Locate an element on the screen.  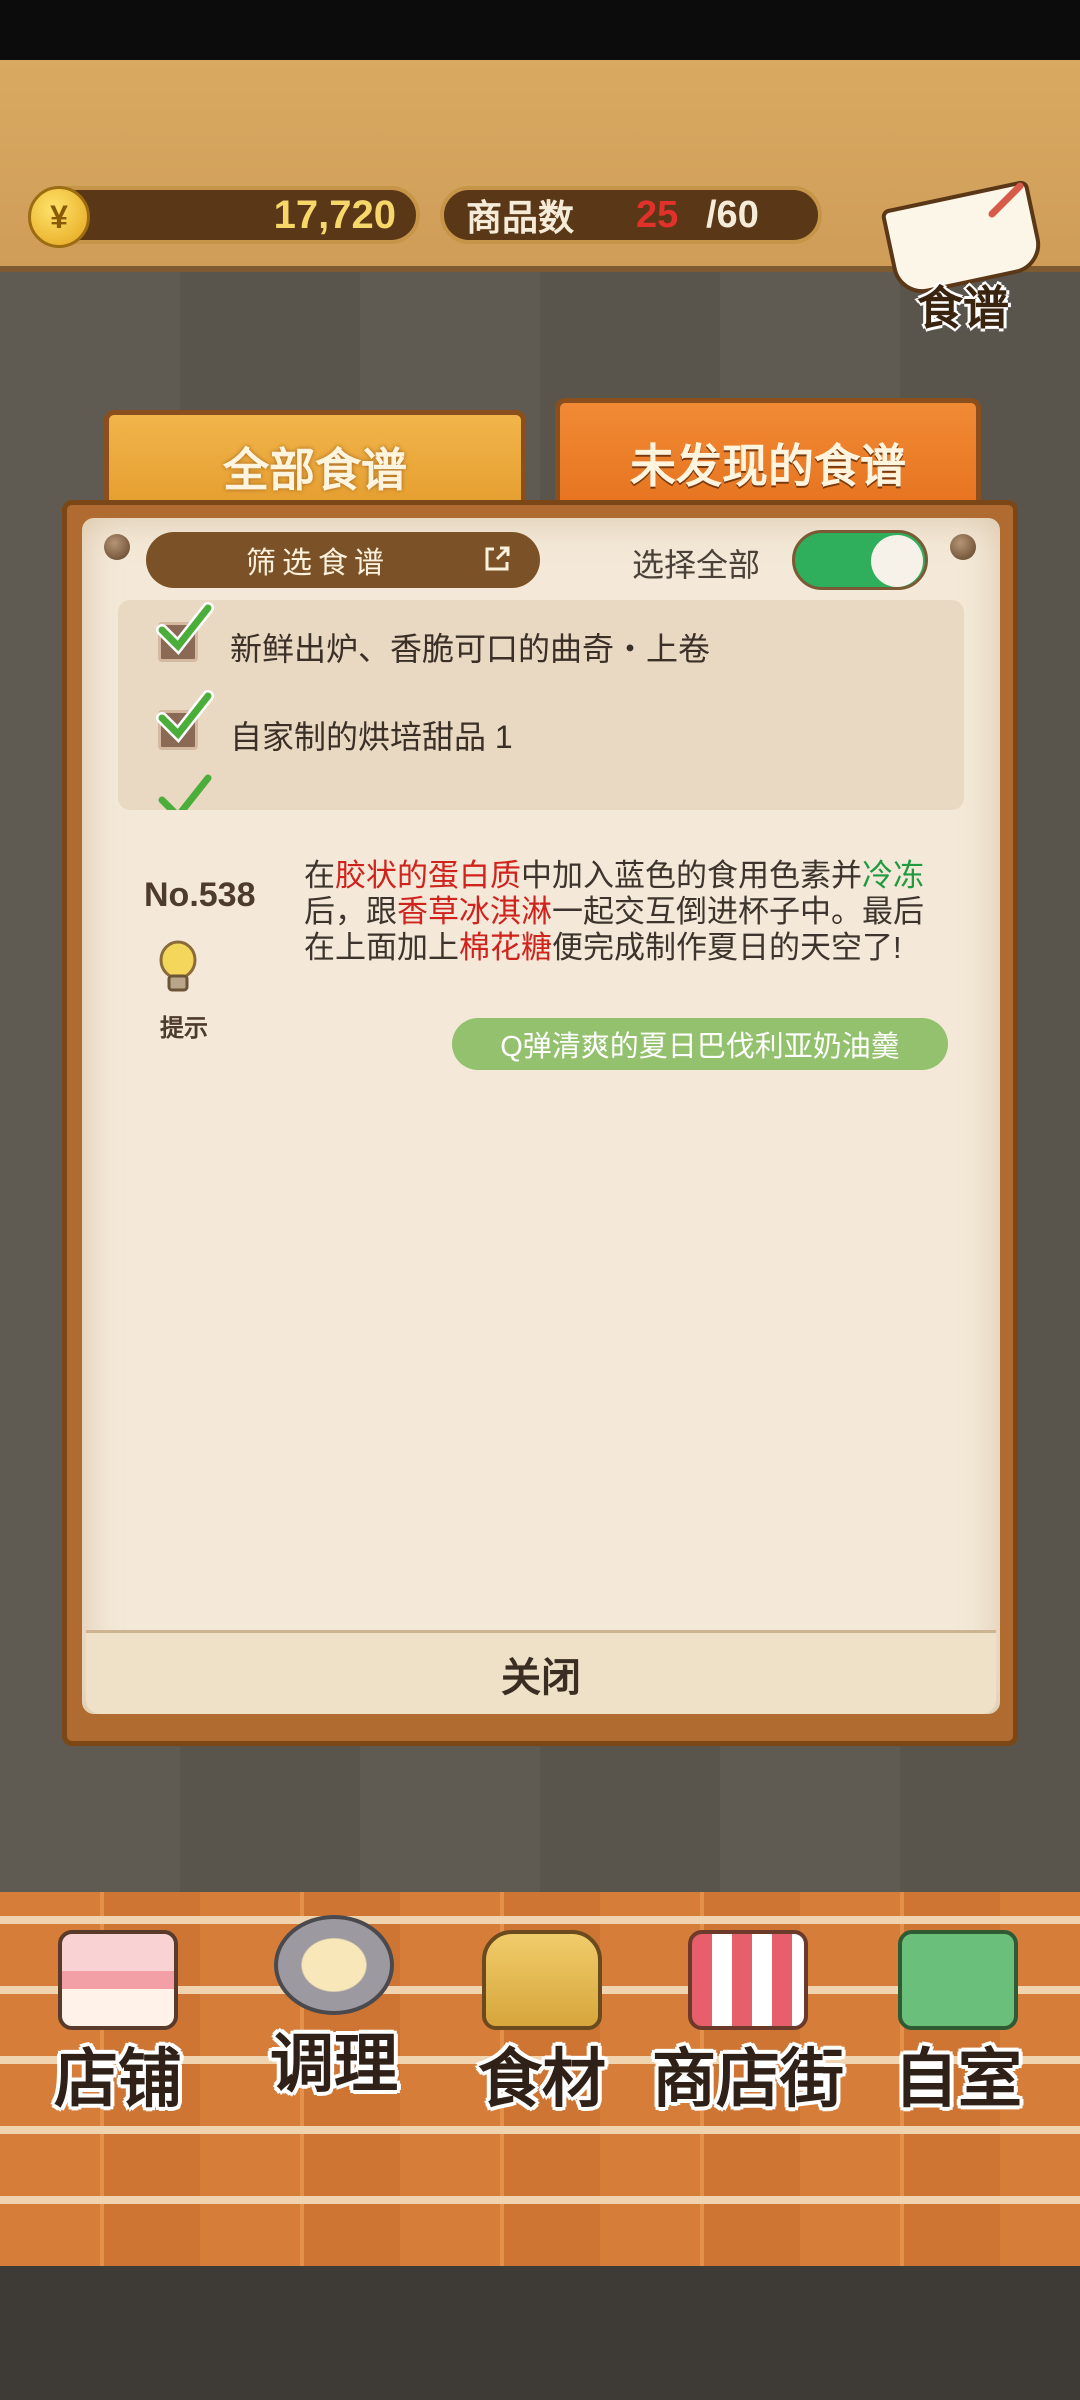
filter-recipes-button: 筛选食谱 is located at coordinates (343, 560).